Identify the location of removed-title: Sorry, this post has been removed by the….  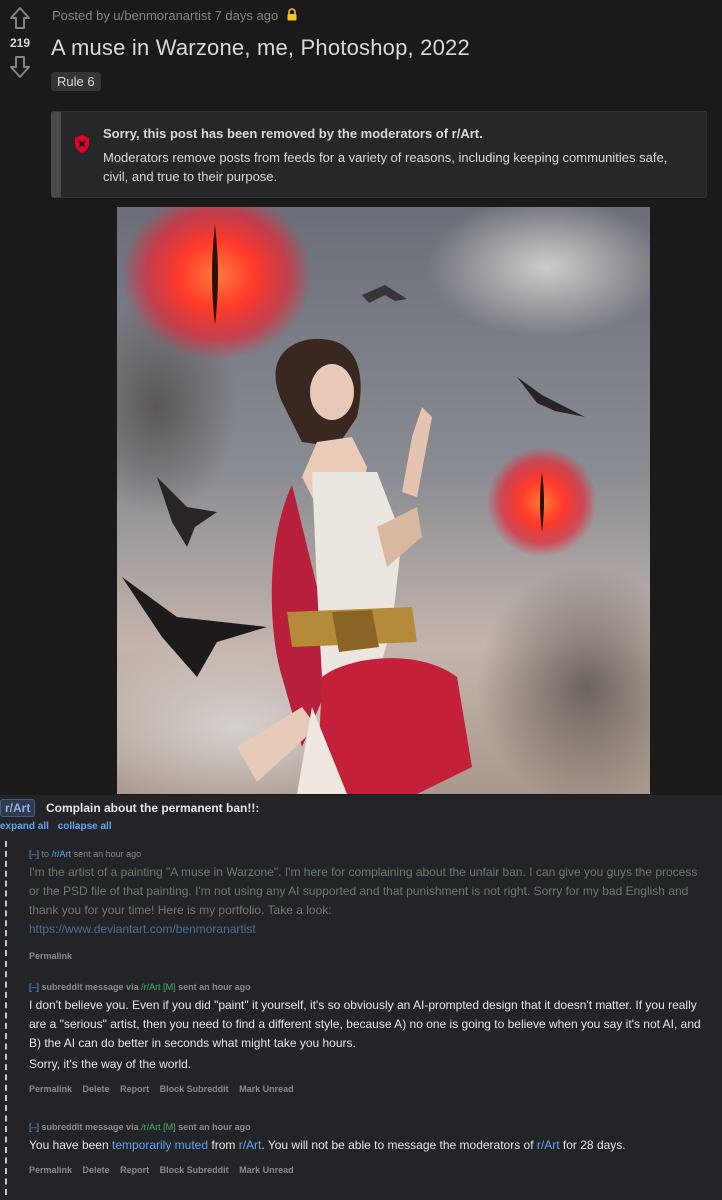
(293, 133).